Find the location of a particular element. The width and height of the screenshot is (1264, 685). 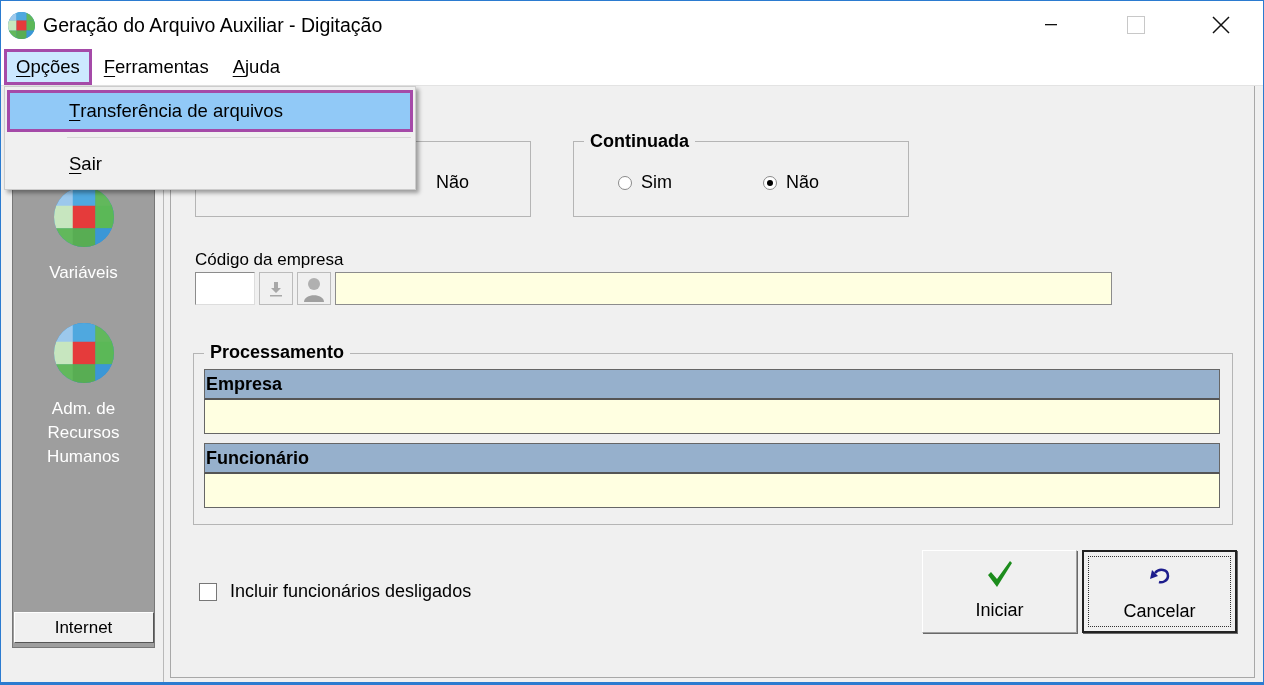

radio-label: Sim is located at coordinates (656, 182).